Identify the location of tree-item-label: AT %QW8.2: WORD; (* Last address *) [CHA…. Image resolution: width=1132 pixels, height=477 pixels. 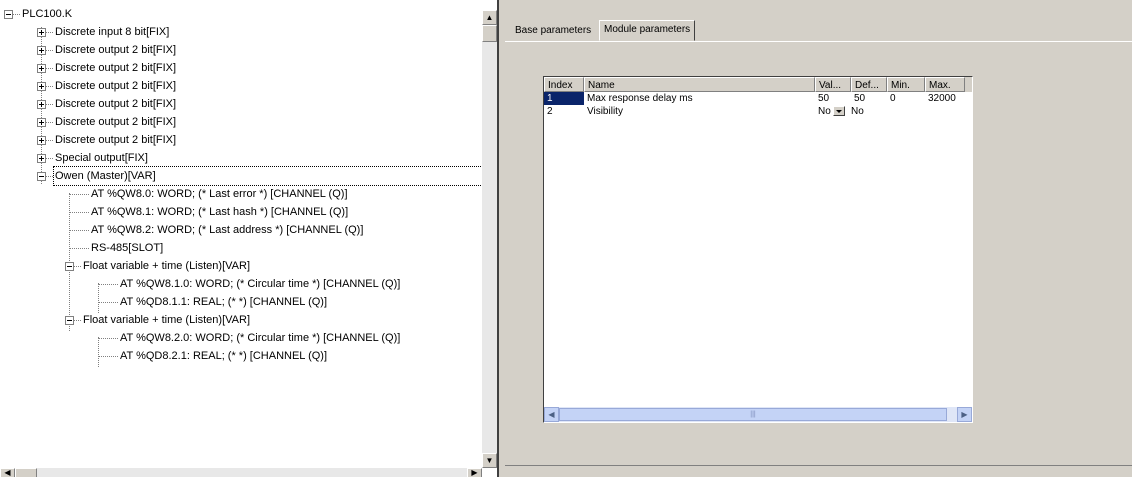
(227, 230).